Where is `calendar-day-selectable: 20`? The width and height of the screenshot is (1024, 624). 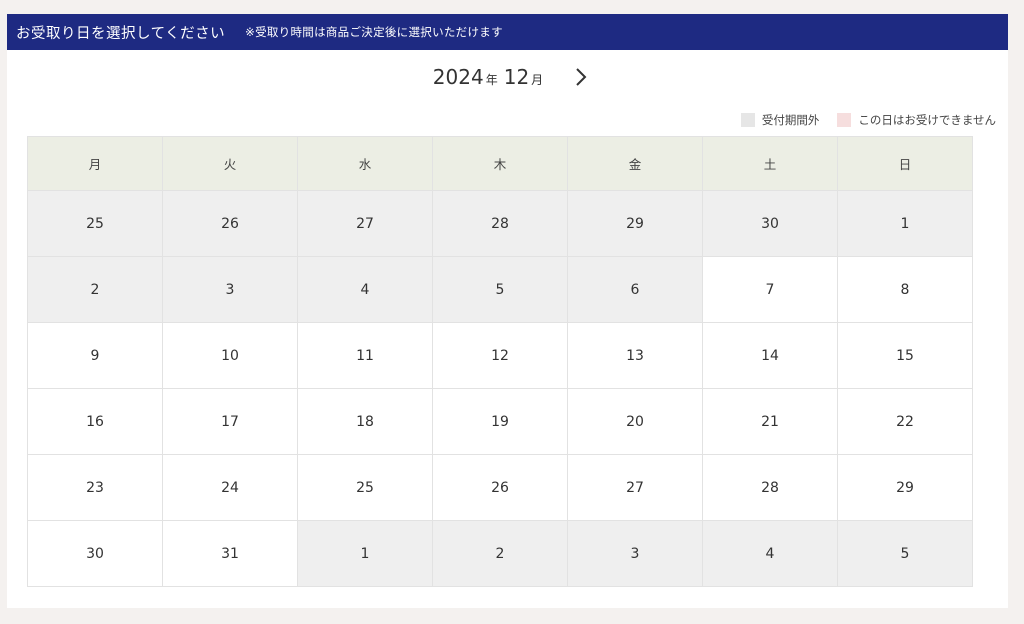 calendar-day-selectable: 20 is located at coordinates (635, 421).